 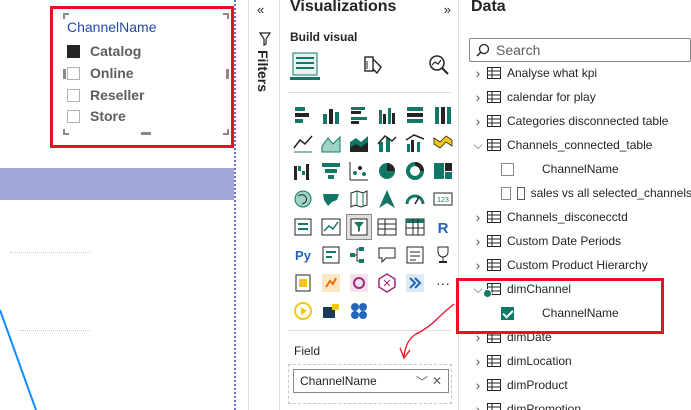 I want to click on paginated-report-icon, so click(x=303, y=283).